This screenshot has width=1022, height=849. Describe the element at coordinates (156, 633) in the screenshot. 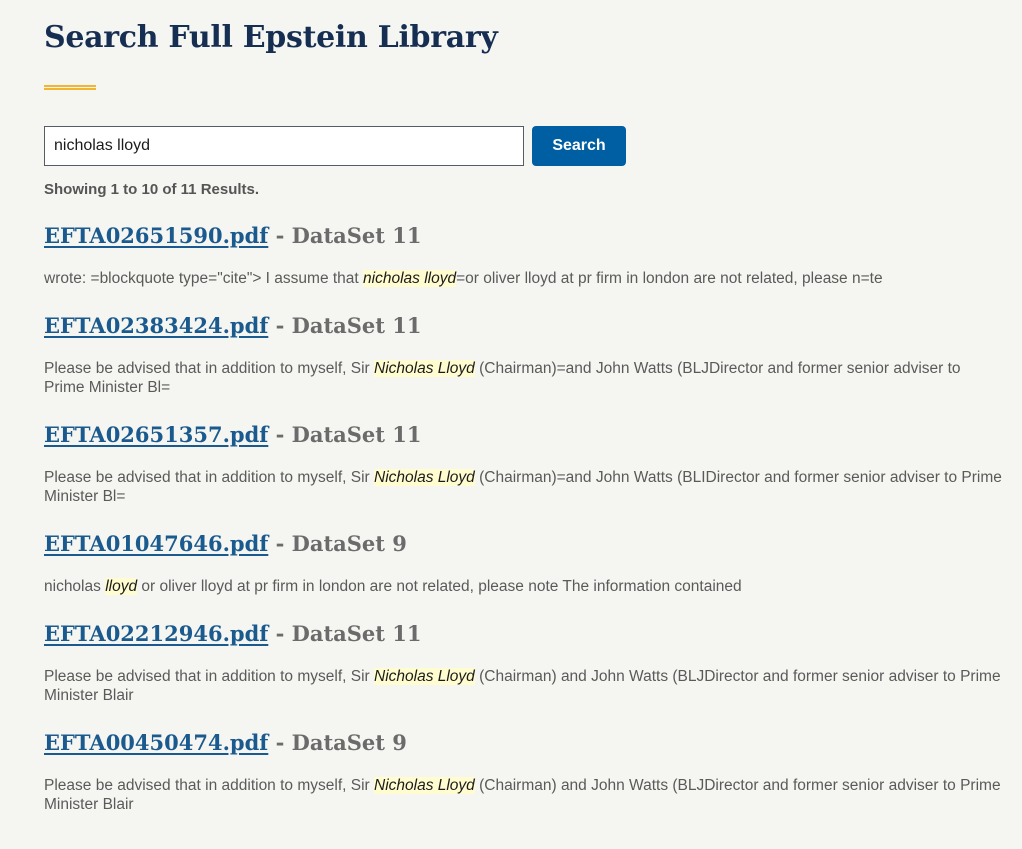

I see `result-file-link: EFTA02212946.pdf` at that location.